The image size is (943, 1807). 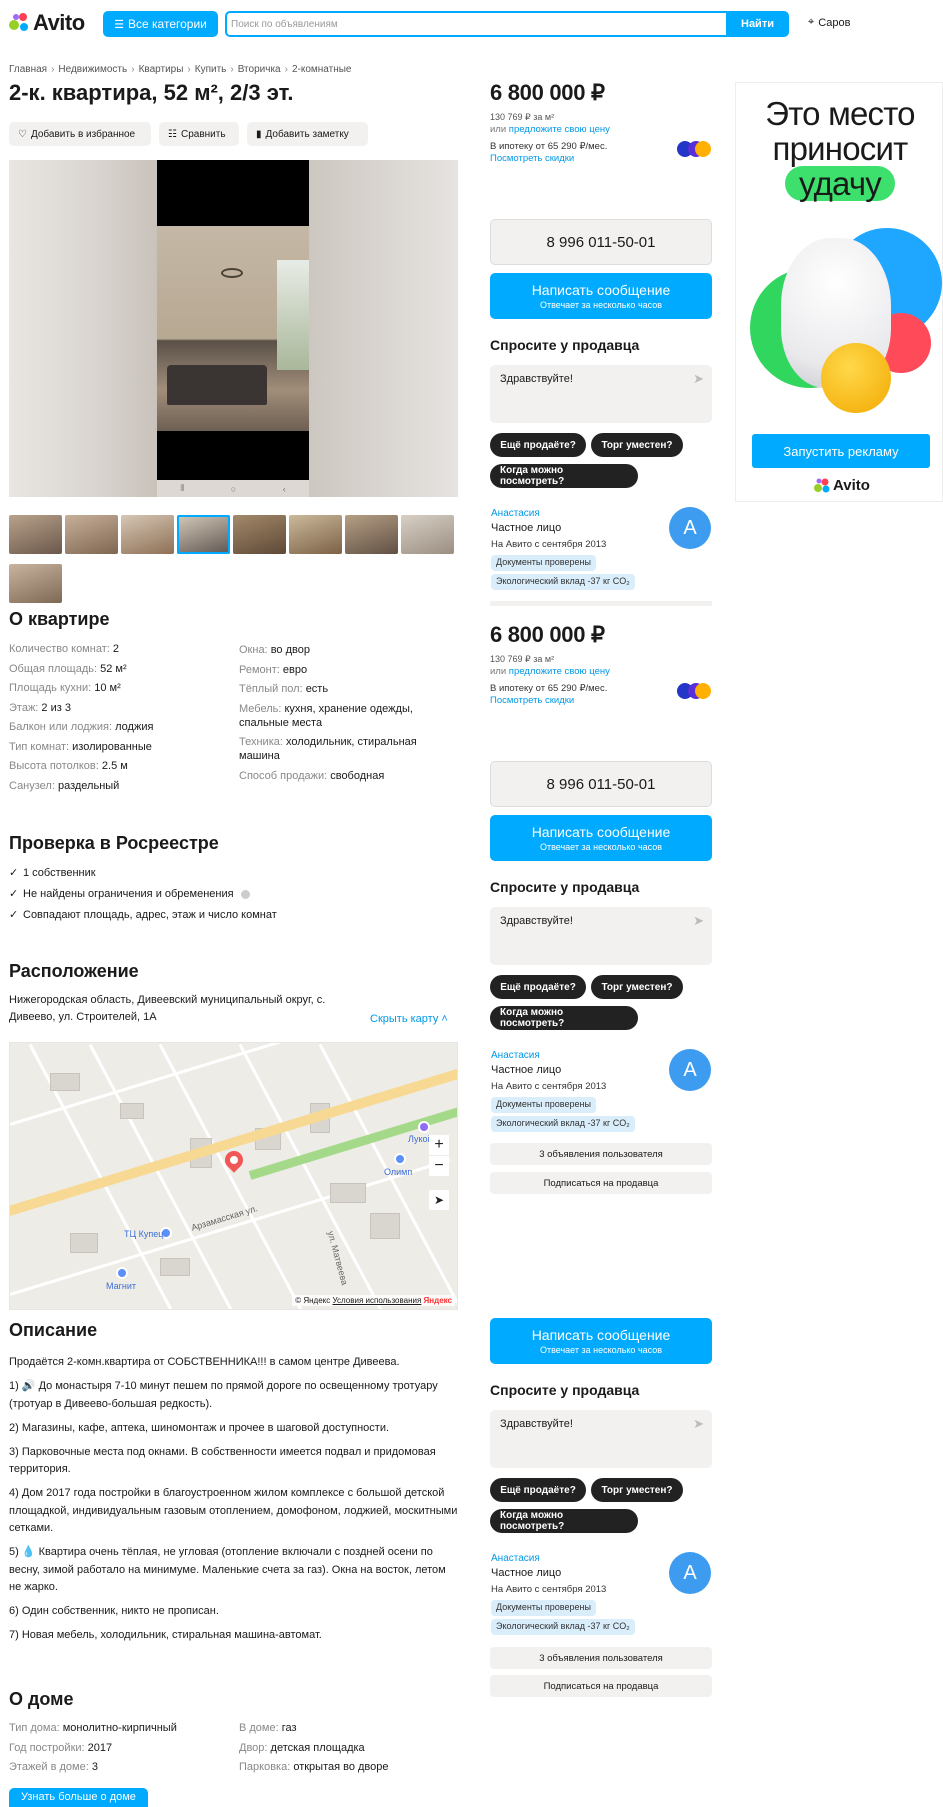 What do you see at coordinates (28, 69) in the screenshot?
I see `breadcrumb-item: Главная` at bounding box center [28, 69].